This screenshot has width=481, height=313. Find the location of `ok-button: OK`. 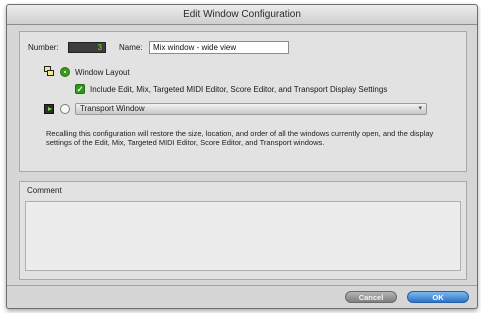

ok-button: OK is located at coordinates (438, 297).